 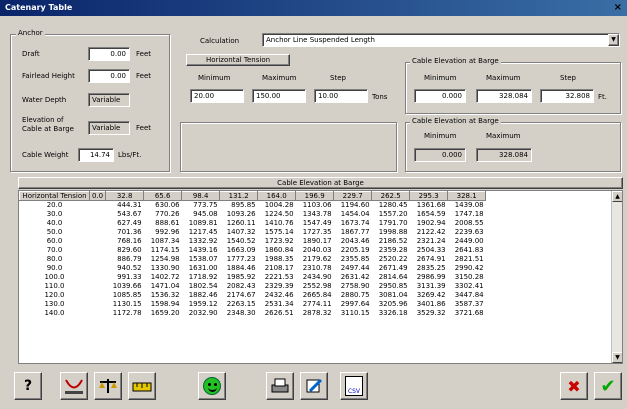 I want to click on column-header: 0.0, so click(x=97, y=196).